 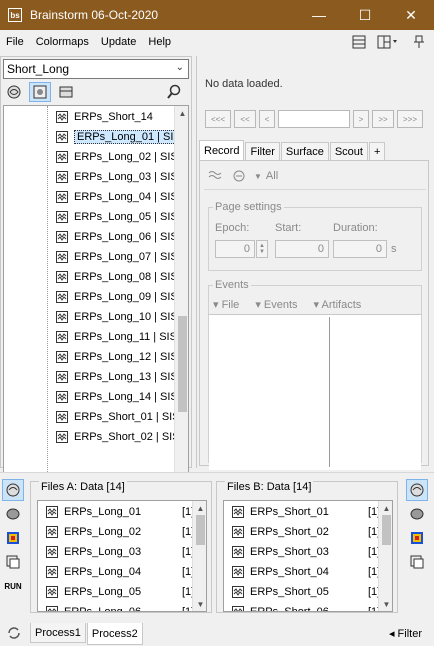 I want to click on tree-item: ERPs_Long_09 | SIS, so click(x=117, y=297).